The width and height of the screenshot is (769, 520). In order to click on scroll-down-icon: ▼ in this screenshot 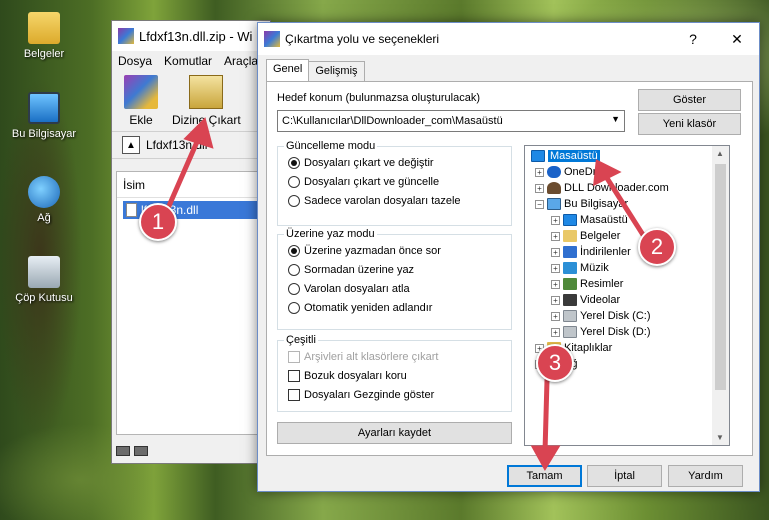, I will do `click(720, 437)`.